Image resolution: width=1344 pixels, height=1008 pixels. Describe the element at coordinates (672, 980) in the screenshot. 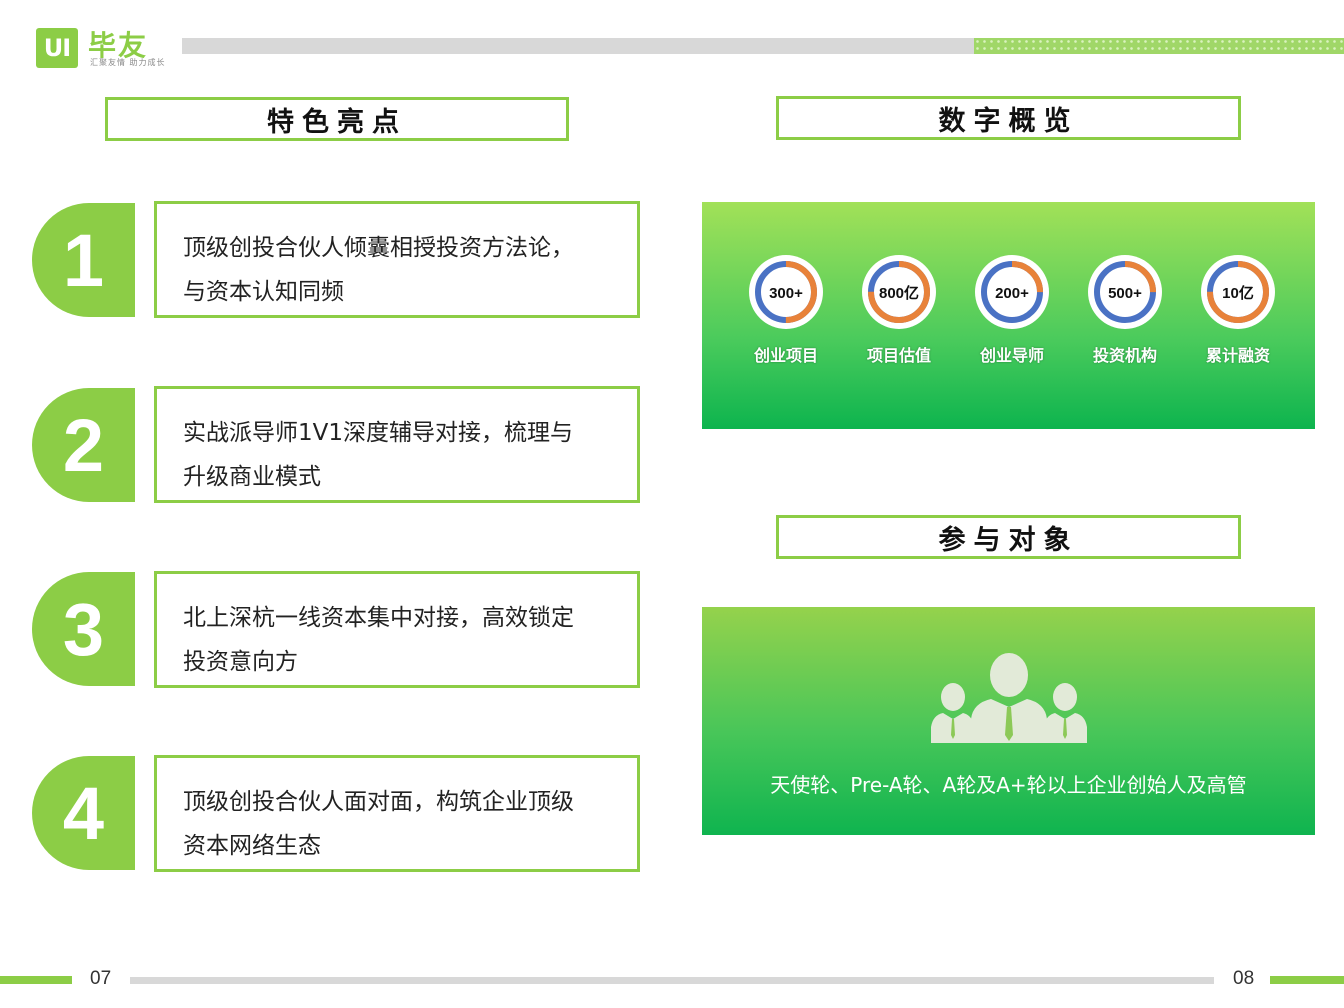

I see `footer-divider` at that location.